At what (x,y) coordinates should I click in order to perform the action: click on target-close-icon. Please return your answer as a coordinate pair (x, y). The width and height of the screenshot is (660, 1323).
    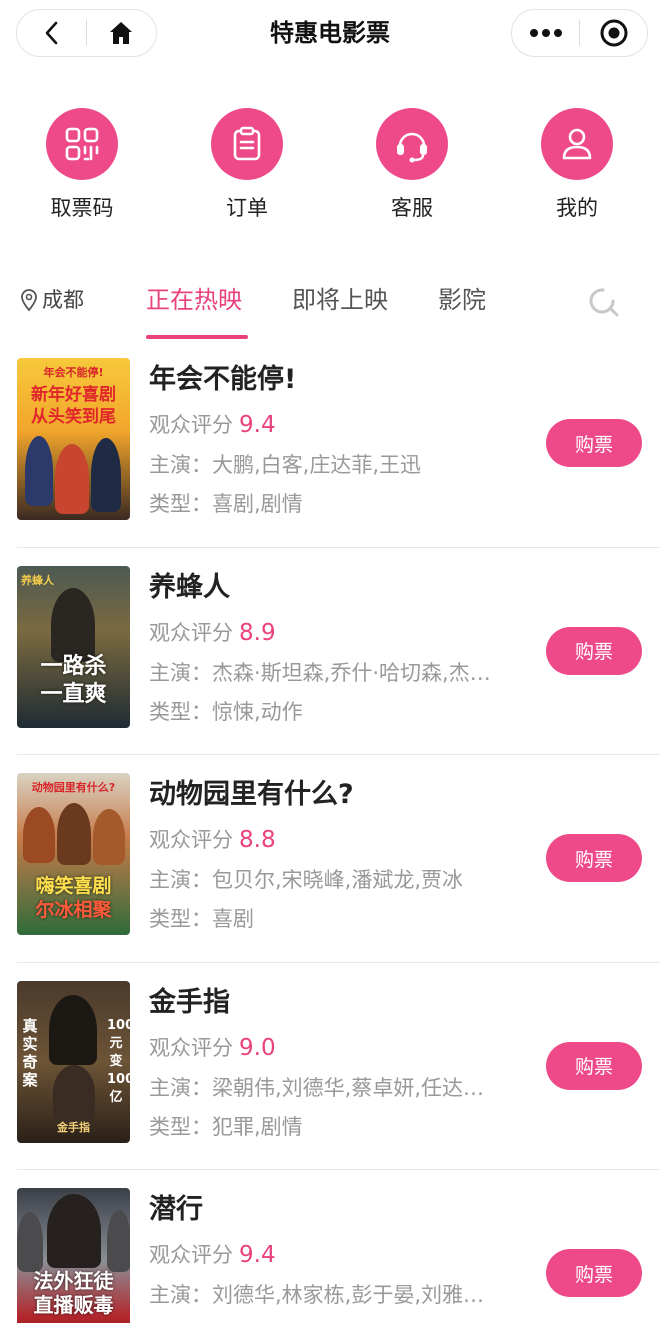
    Looking at the image, I should click on (613, 33).